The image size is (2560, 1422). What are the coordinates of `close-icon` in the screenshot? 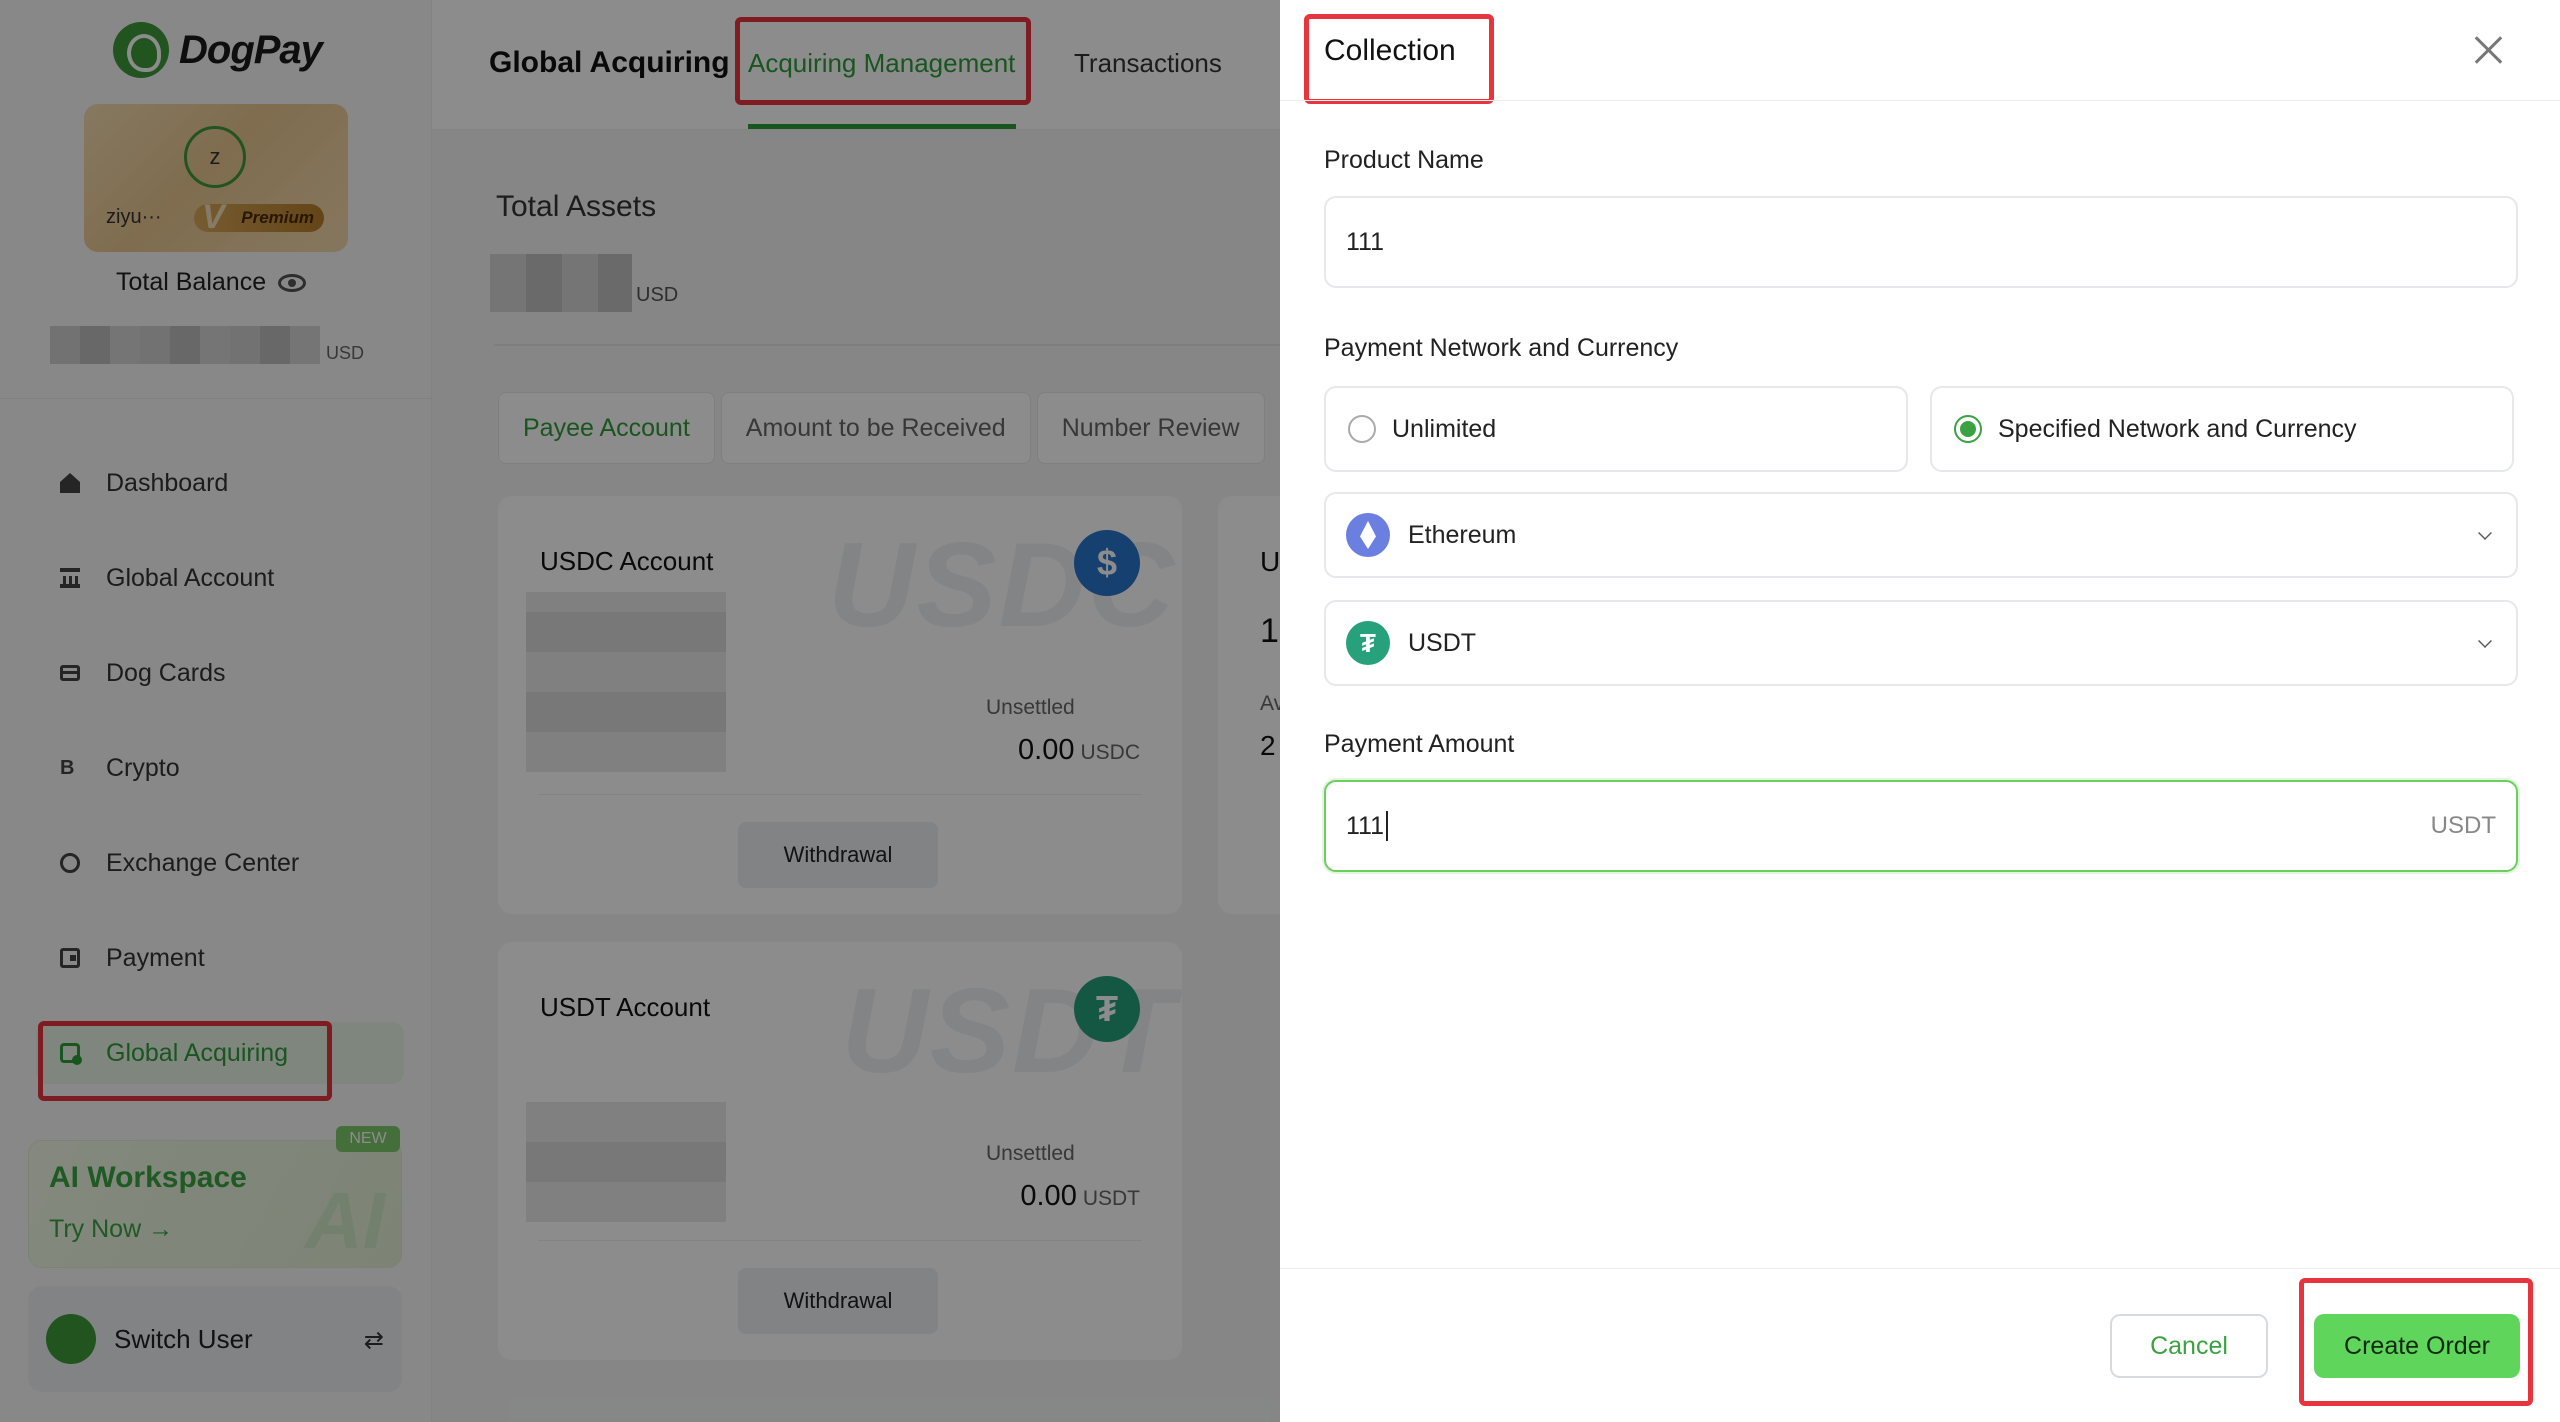 It's located at (2488, 50).